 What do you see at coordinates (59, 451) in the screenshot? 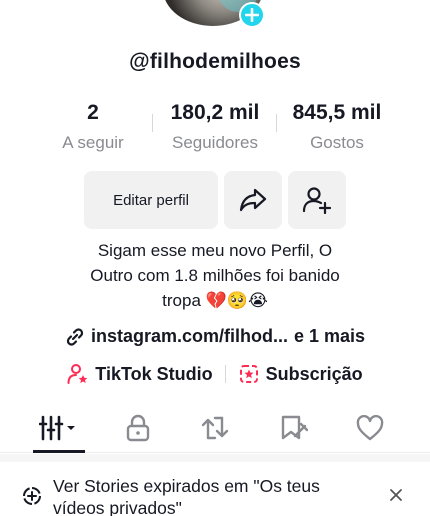
I see `active-tab-indicator` at bounding box center [59, 451].